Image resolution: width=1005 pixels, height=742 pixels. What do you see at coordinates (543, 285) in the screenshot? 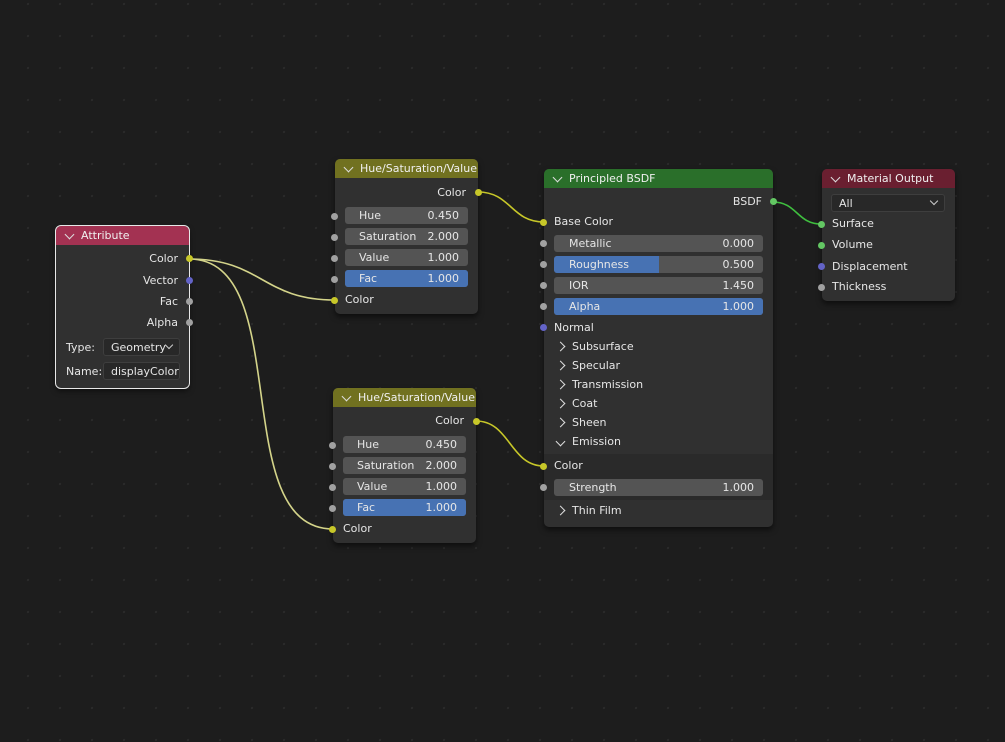
I see `ior-input-socket` at bounding box center [543, 285].